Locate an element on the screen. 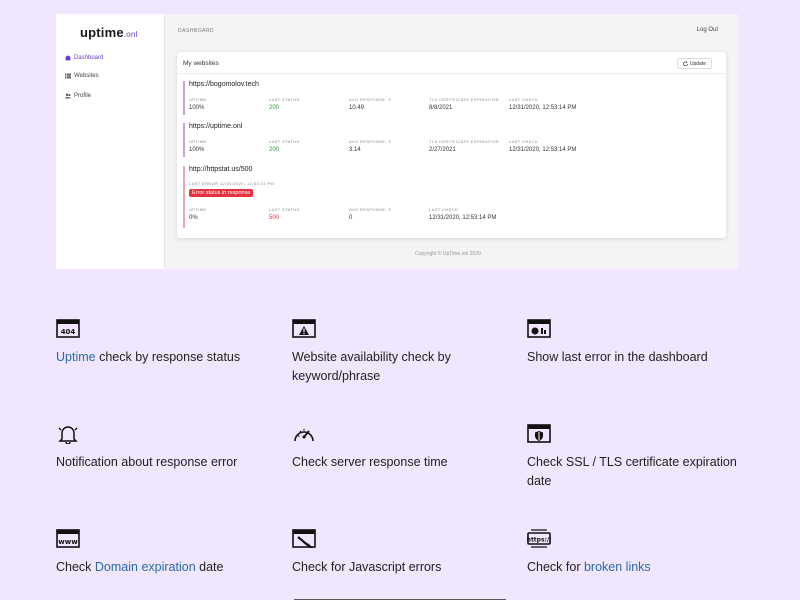  feature-text: Notification about response error is located at coordinates (147, 462).